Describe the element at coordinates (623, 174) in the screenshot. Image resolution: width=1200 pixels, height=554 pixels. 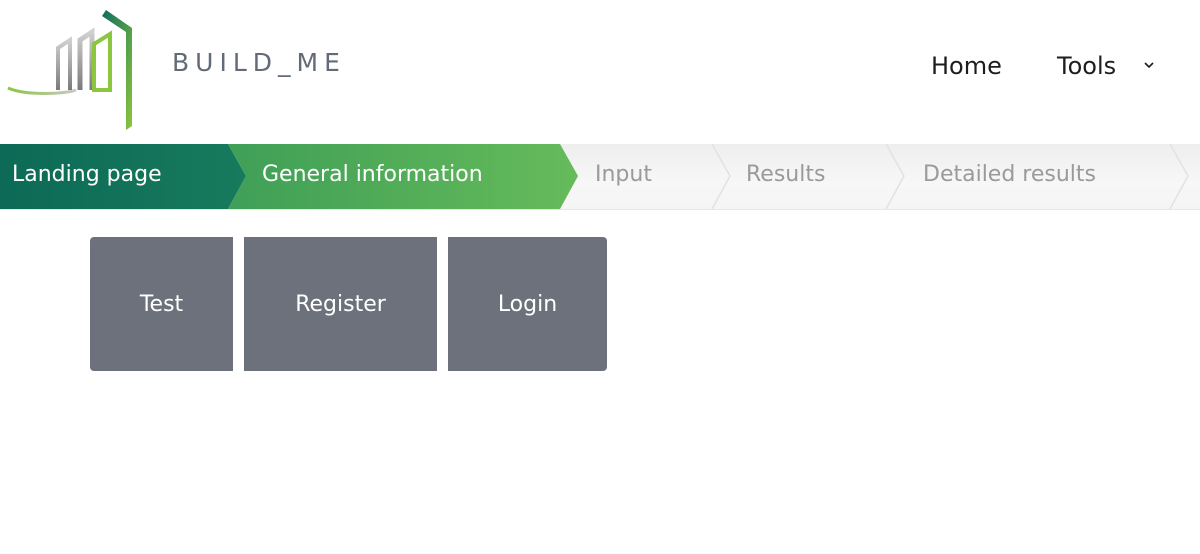
I see `step-input: Input` at that location.